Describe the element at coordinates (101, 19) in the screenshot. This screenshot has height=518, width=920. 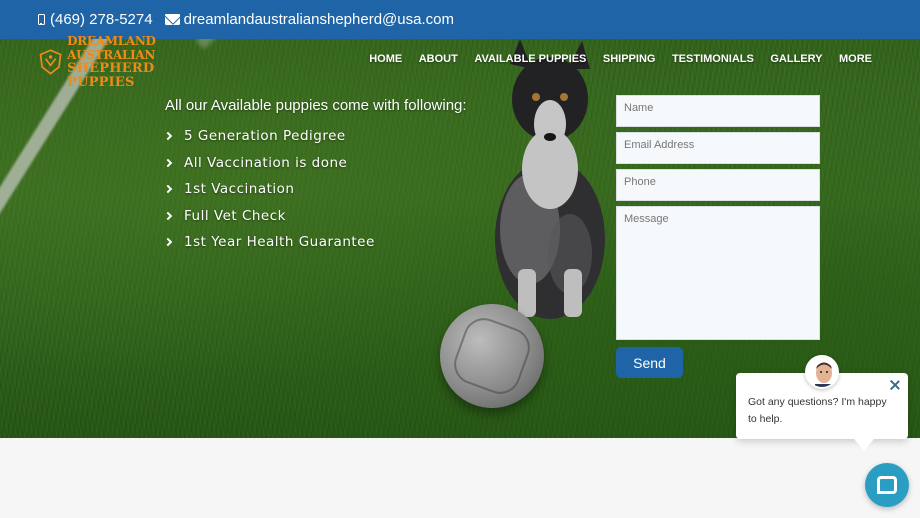
I see `phone-number: (469) 278-5274` at that location.